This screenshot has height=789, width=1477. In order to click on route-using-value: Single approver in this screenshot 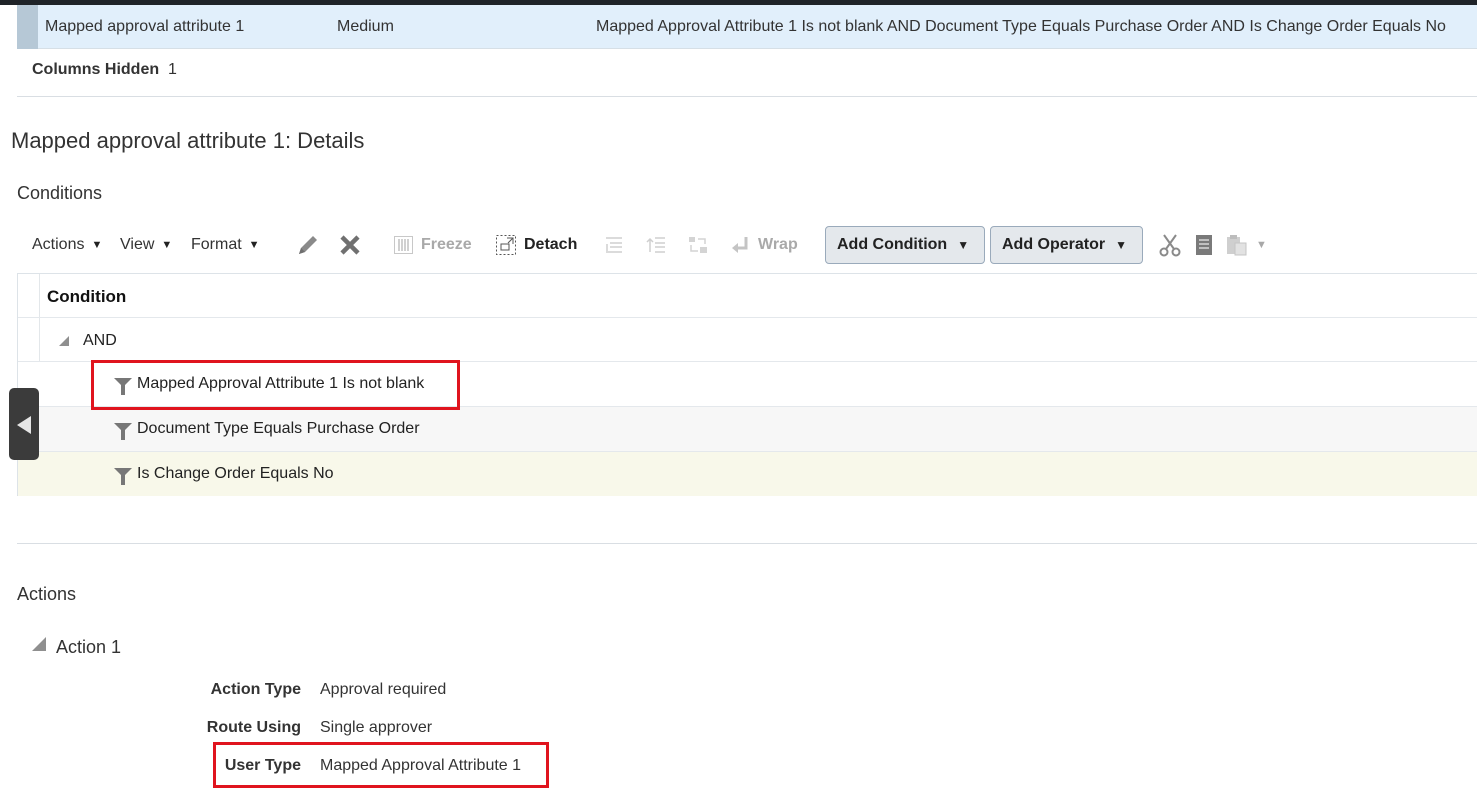, I will do `click(376, 727)`.